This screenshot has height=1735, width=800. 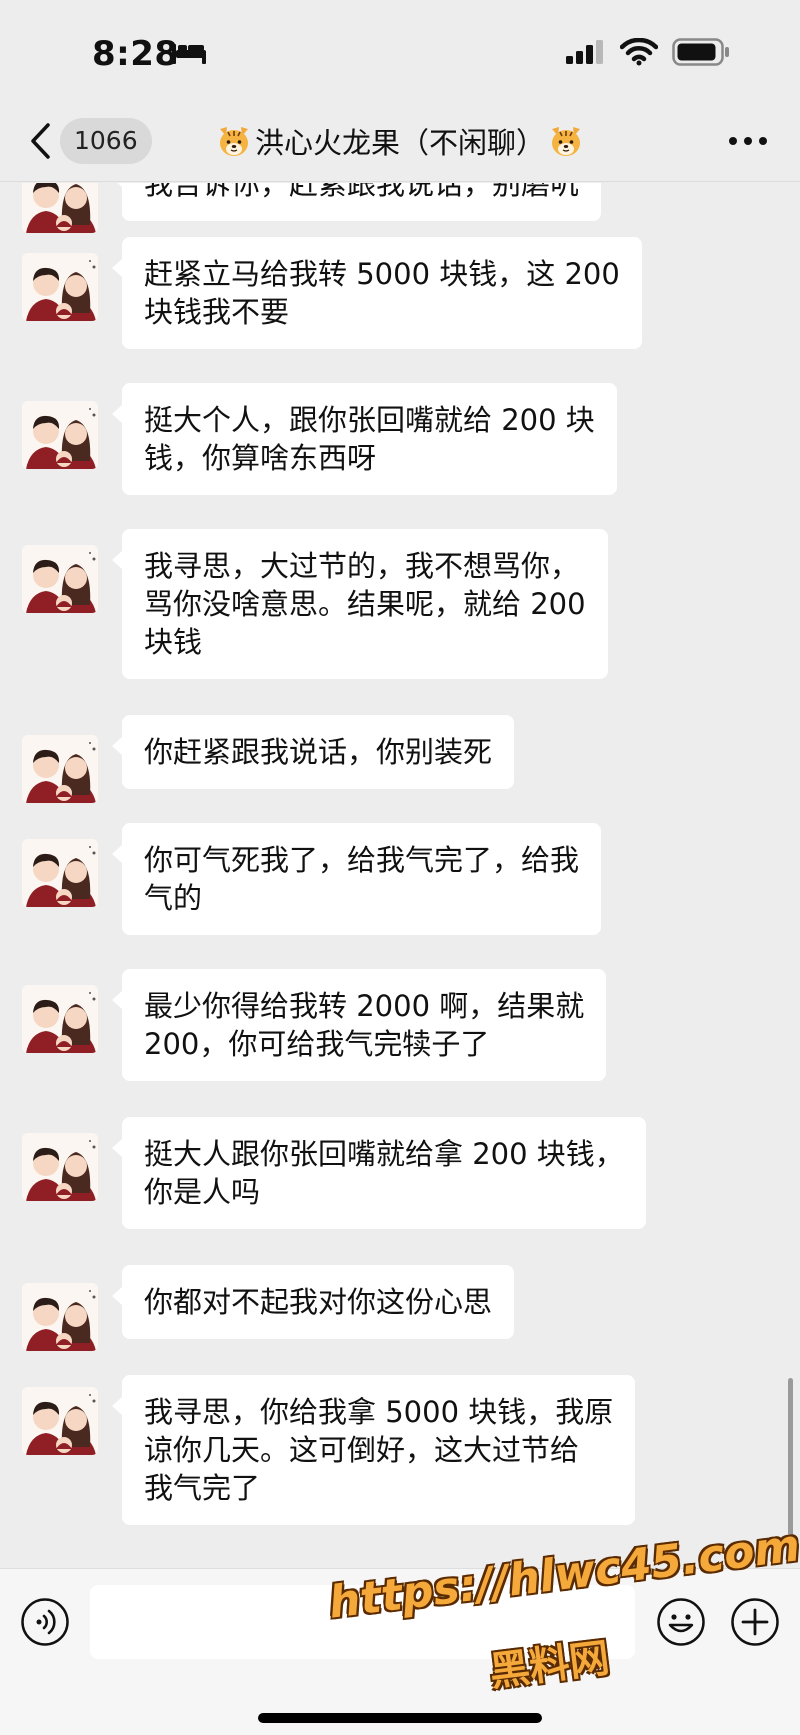 I want to click on message-text: 你可气死我了，给我气完了，给我 气的, so click(x=362, y=879).